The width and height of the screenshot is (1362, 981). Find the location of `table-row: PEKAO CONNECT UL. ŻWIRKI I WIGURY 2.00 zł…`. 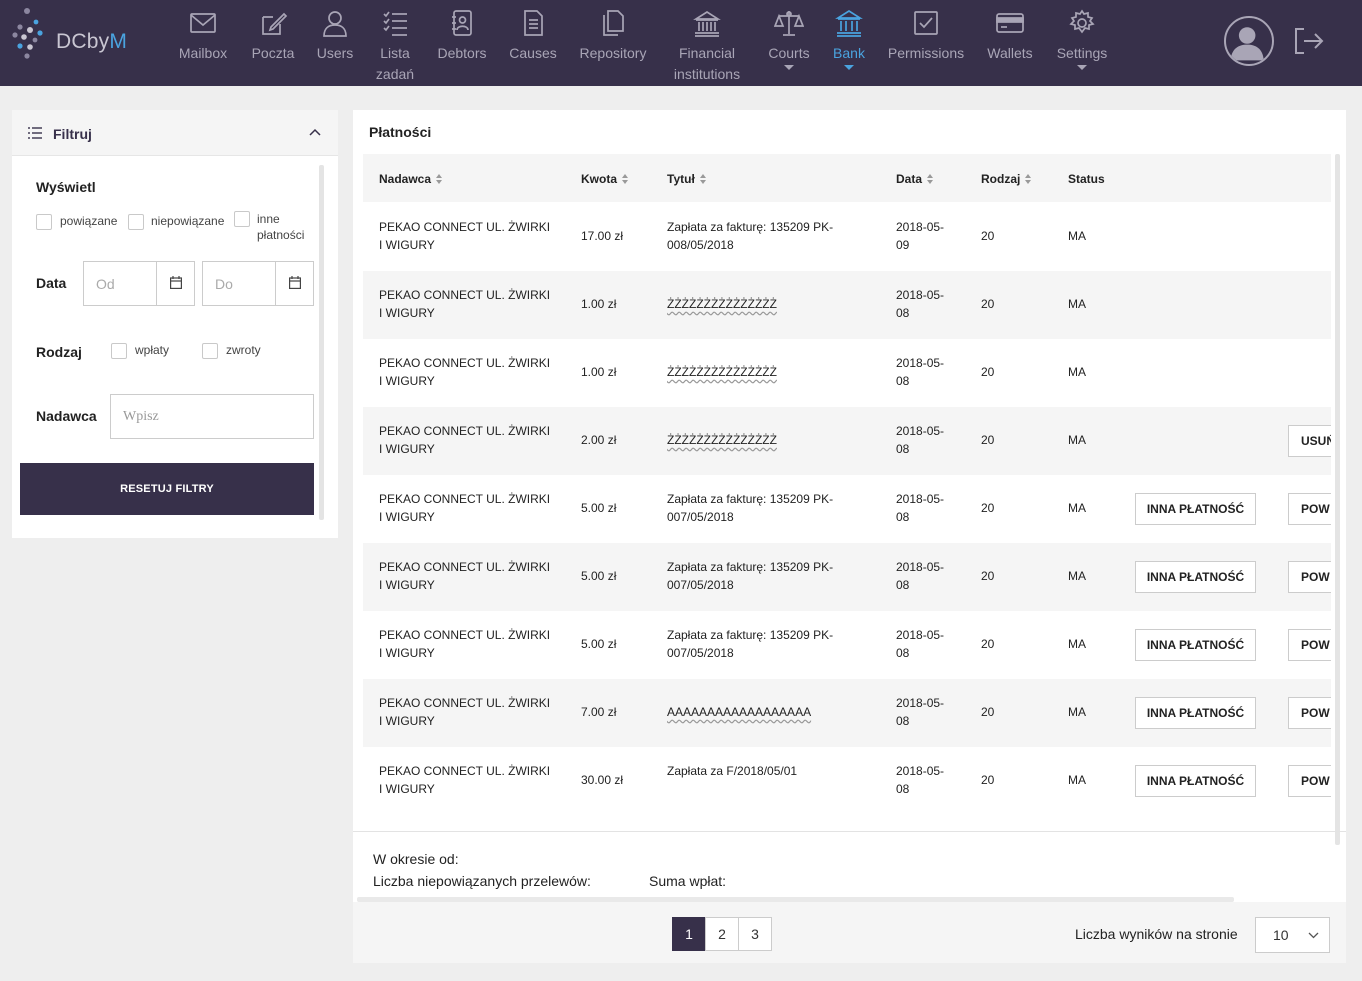

table-row: PEKAO CONNECT UL. ŻWIRKI I WIGURY 2.00 zł… is located at coordinates (847, 441).